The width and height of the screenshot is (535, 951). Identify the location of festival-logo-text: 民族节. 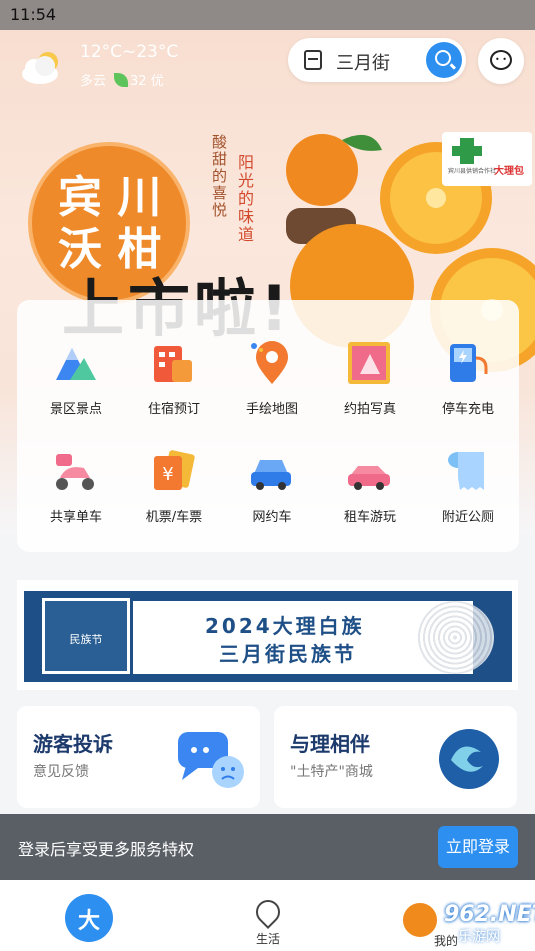
(86, 639).